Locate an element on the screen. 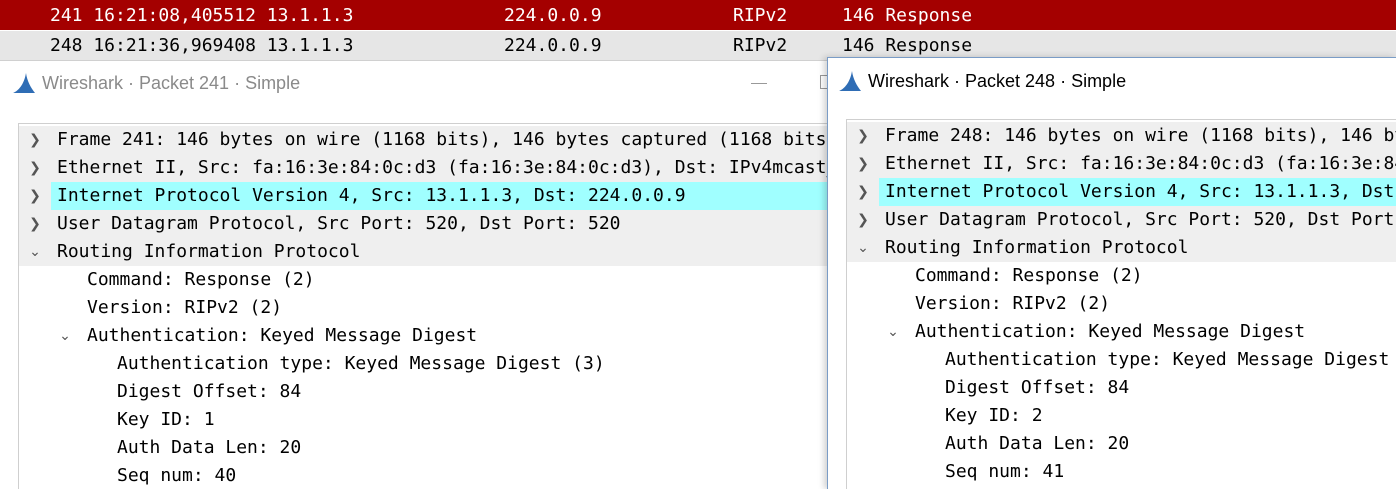 The height and width of the screenshot is (489, 1396). minimize-button is located at coordinates (759, 83).